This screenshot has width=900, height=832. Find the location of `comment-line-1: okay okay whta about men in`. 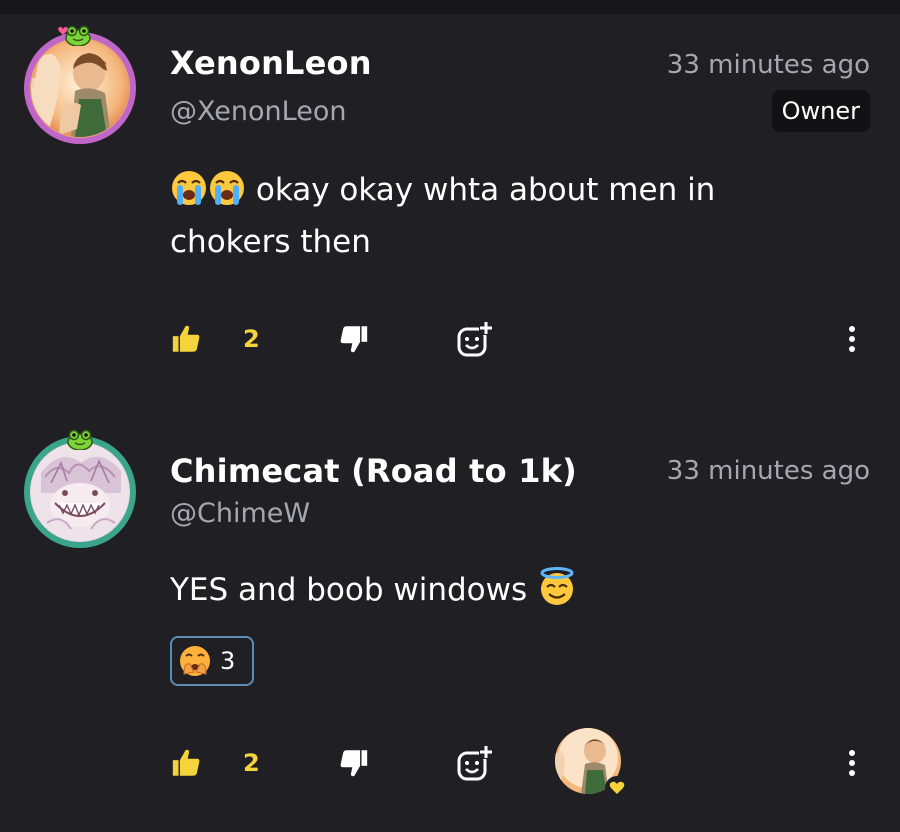

comment-line-1: okay okay whta about men in is located at coordinates (490, 190).